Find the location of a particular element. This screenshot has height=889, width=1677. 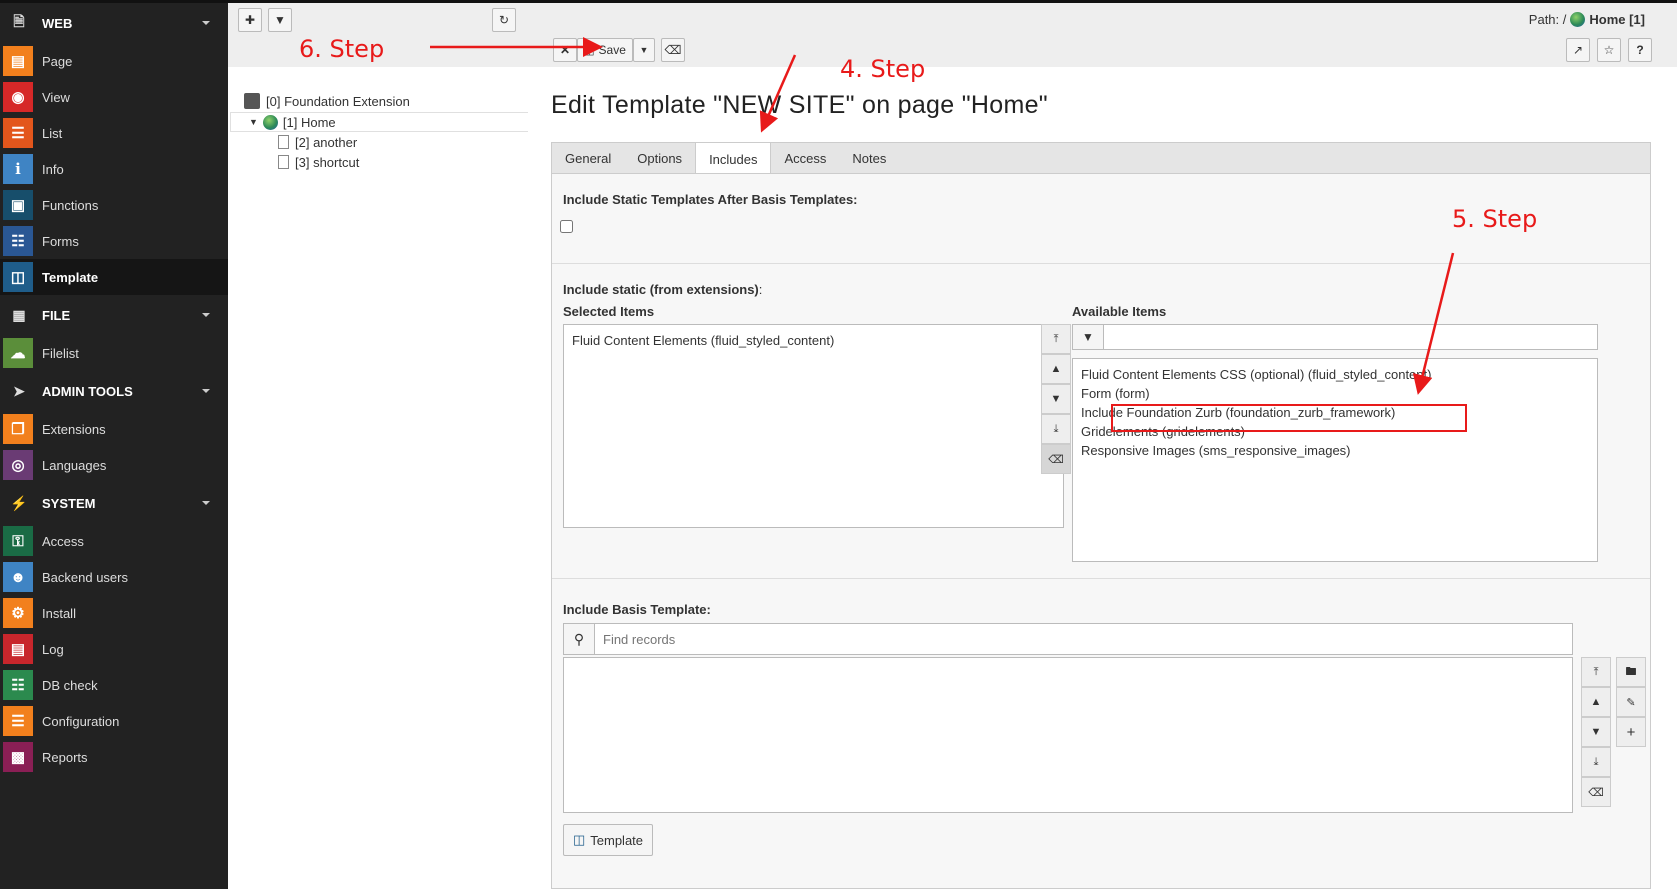

expand-icon: ▼ is located at coordinates (253, 122).